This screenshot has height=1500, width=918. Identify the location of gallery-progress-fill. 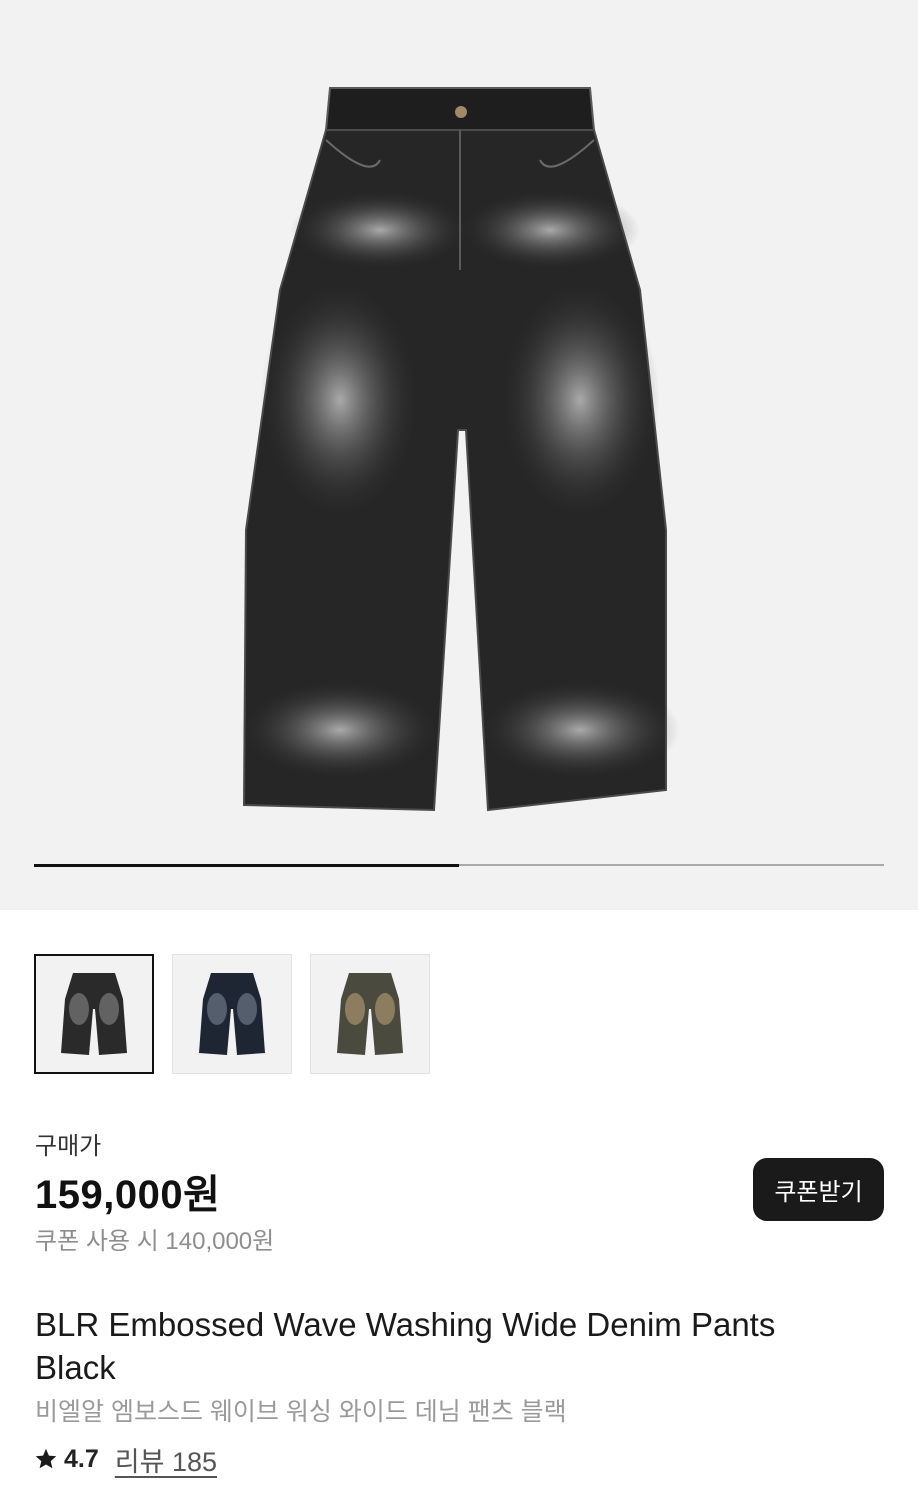
(246, 865).